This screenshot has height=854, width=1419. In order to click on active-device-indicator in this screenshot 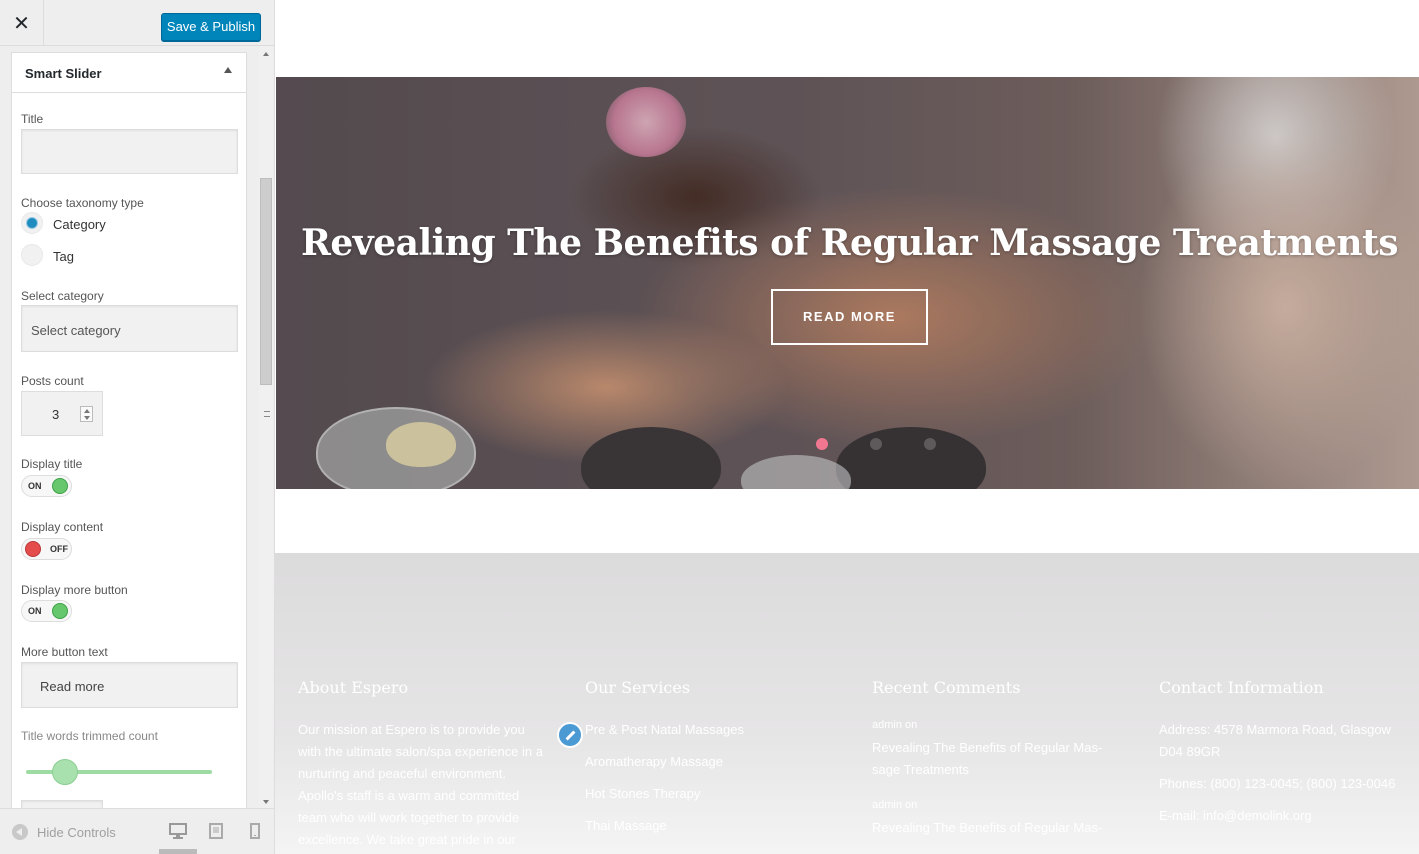, I will do `click(178, 851)`.